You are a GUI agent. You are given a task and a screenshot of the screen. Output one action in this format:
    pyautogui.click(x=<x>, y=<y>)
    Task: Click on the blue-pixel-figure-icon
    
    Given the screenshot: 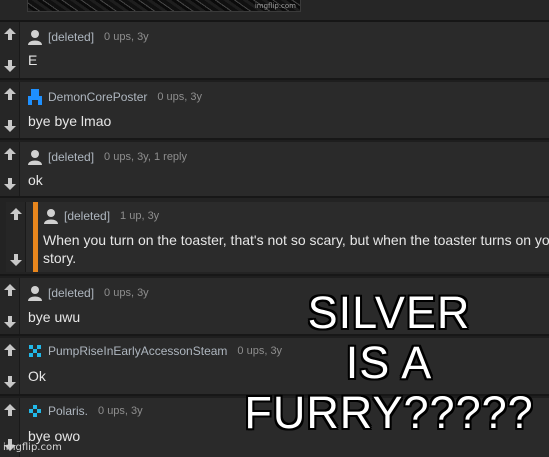 What is the action you would take?
    pyautogui.click(x=35, y=97)
    